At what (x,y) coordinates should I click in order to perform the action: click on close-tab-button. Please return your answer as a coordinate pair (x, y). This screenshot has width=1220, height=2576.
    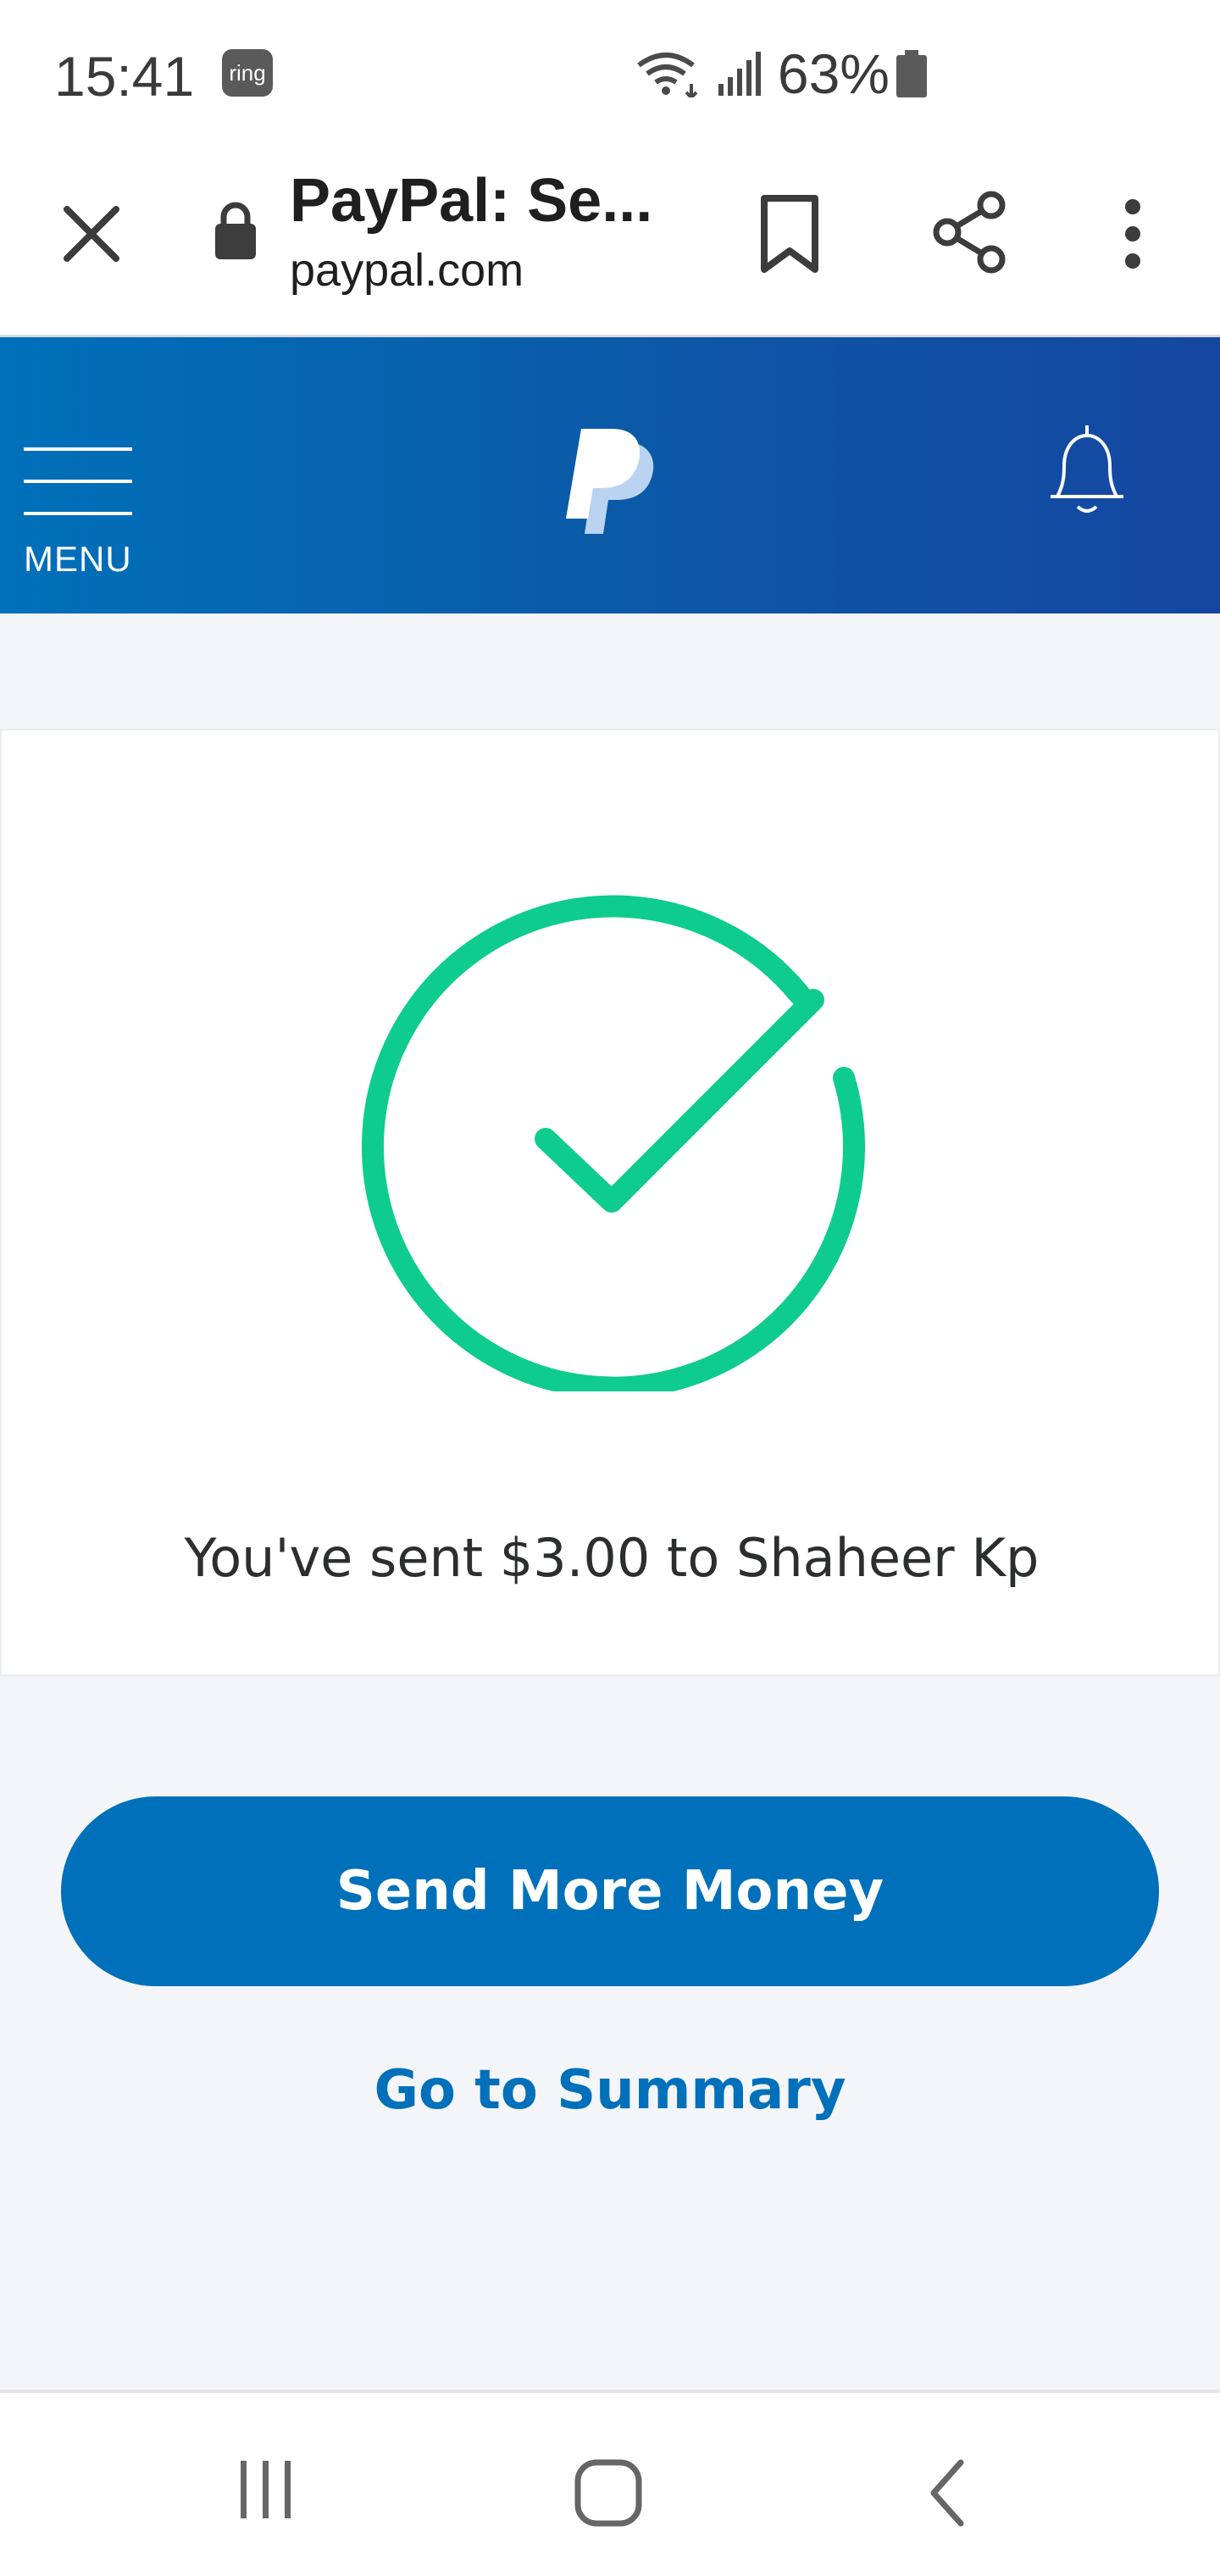
    Looking at the image, I should click on (91, 234).